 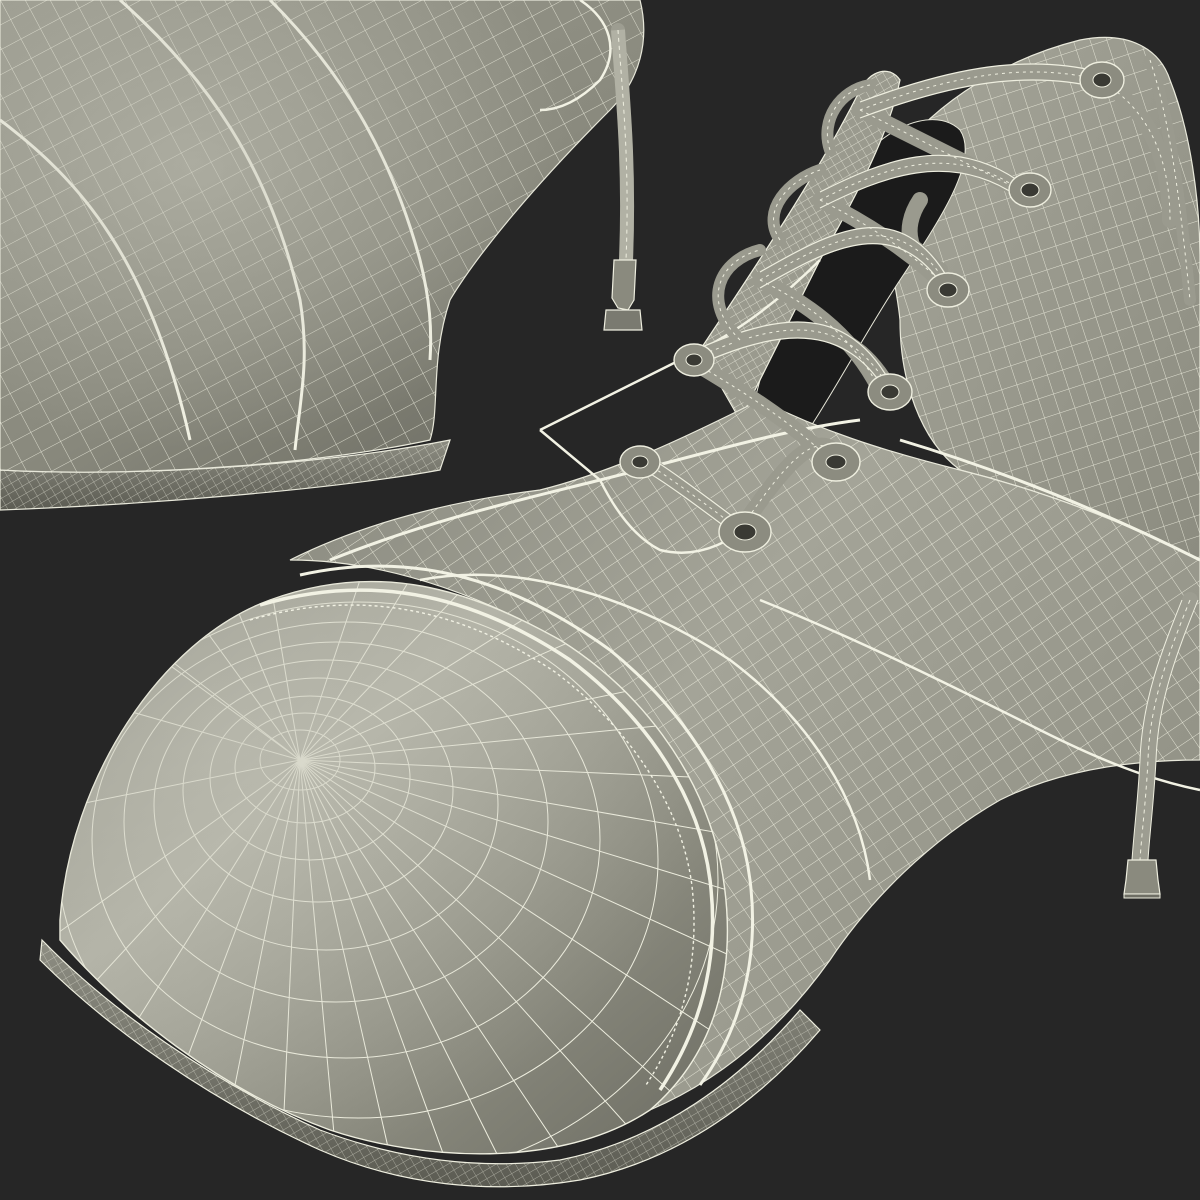 I want to click on shoe-back-aglet, so click(x=624, y=285).